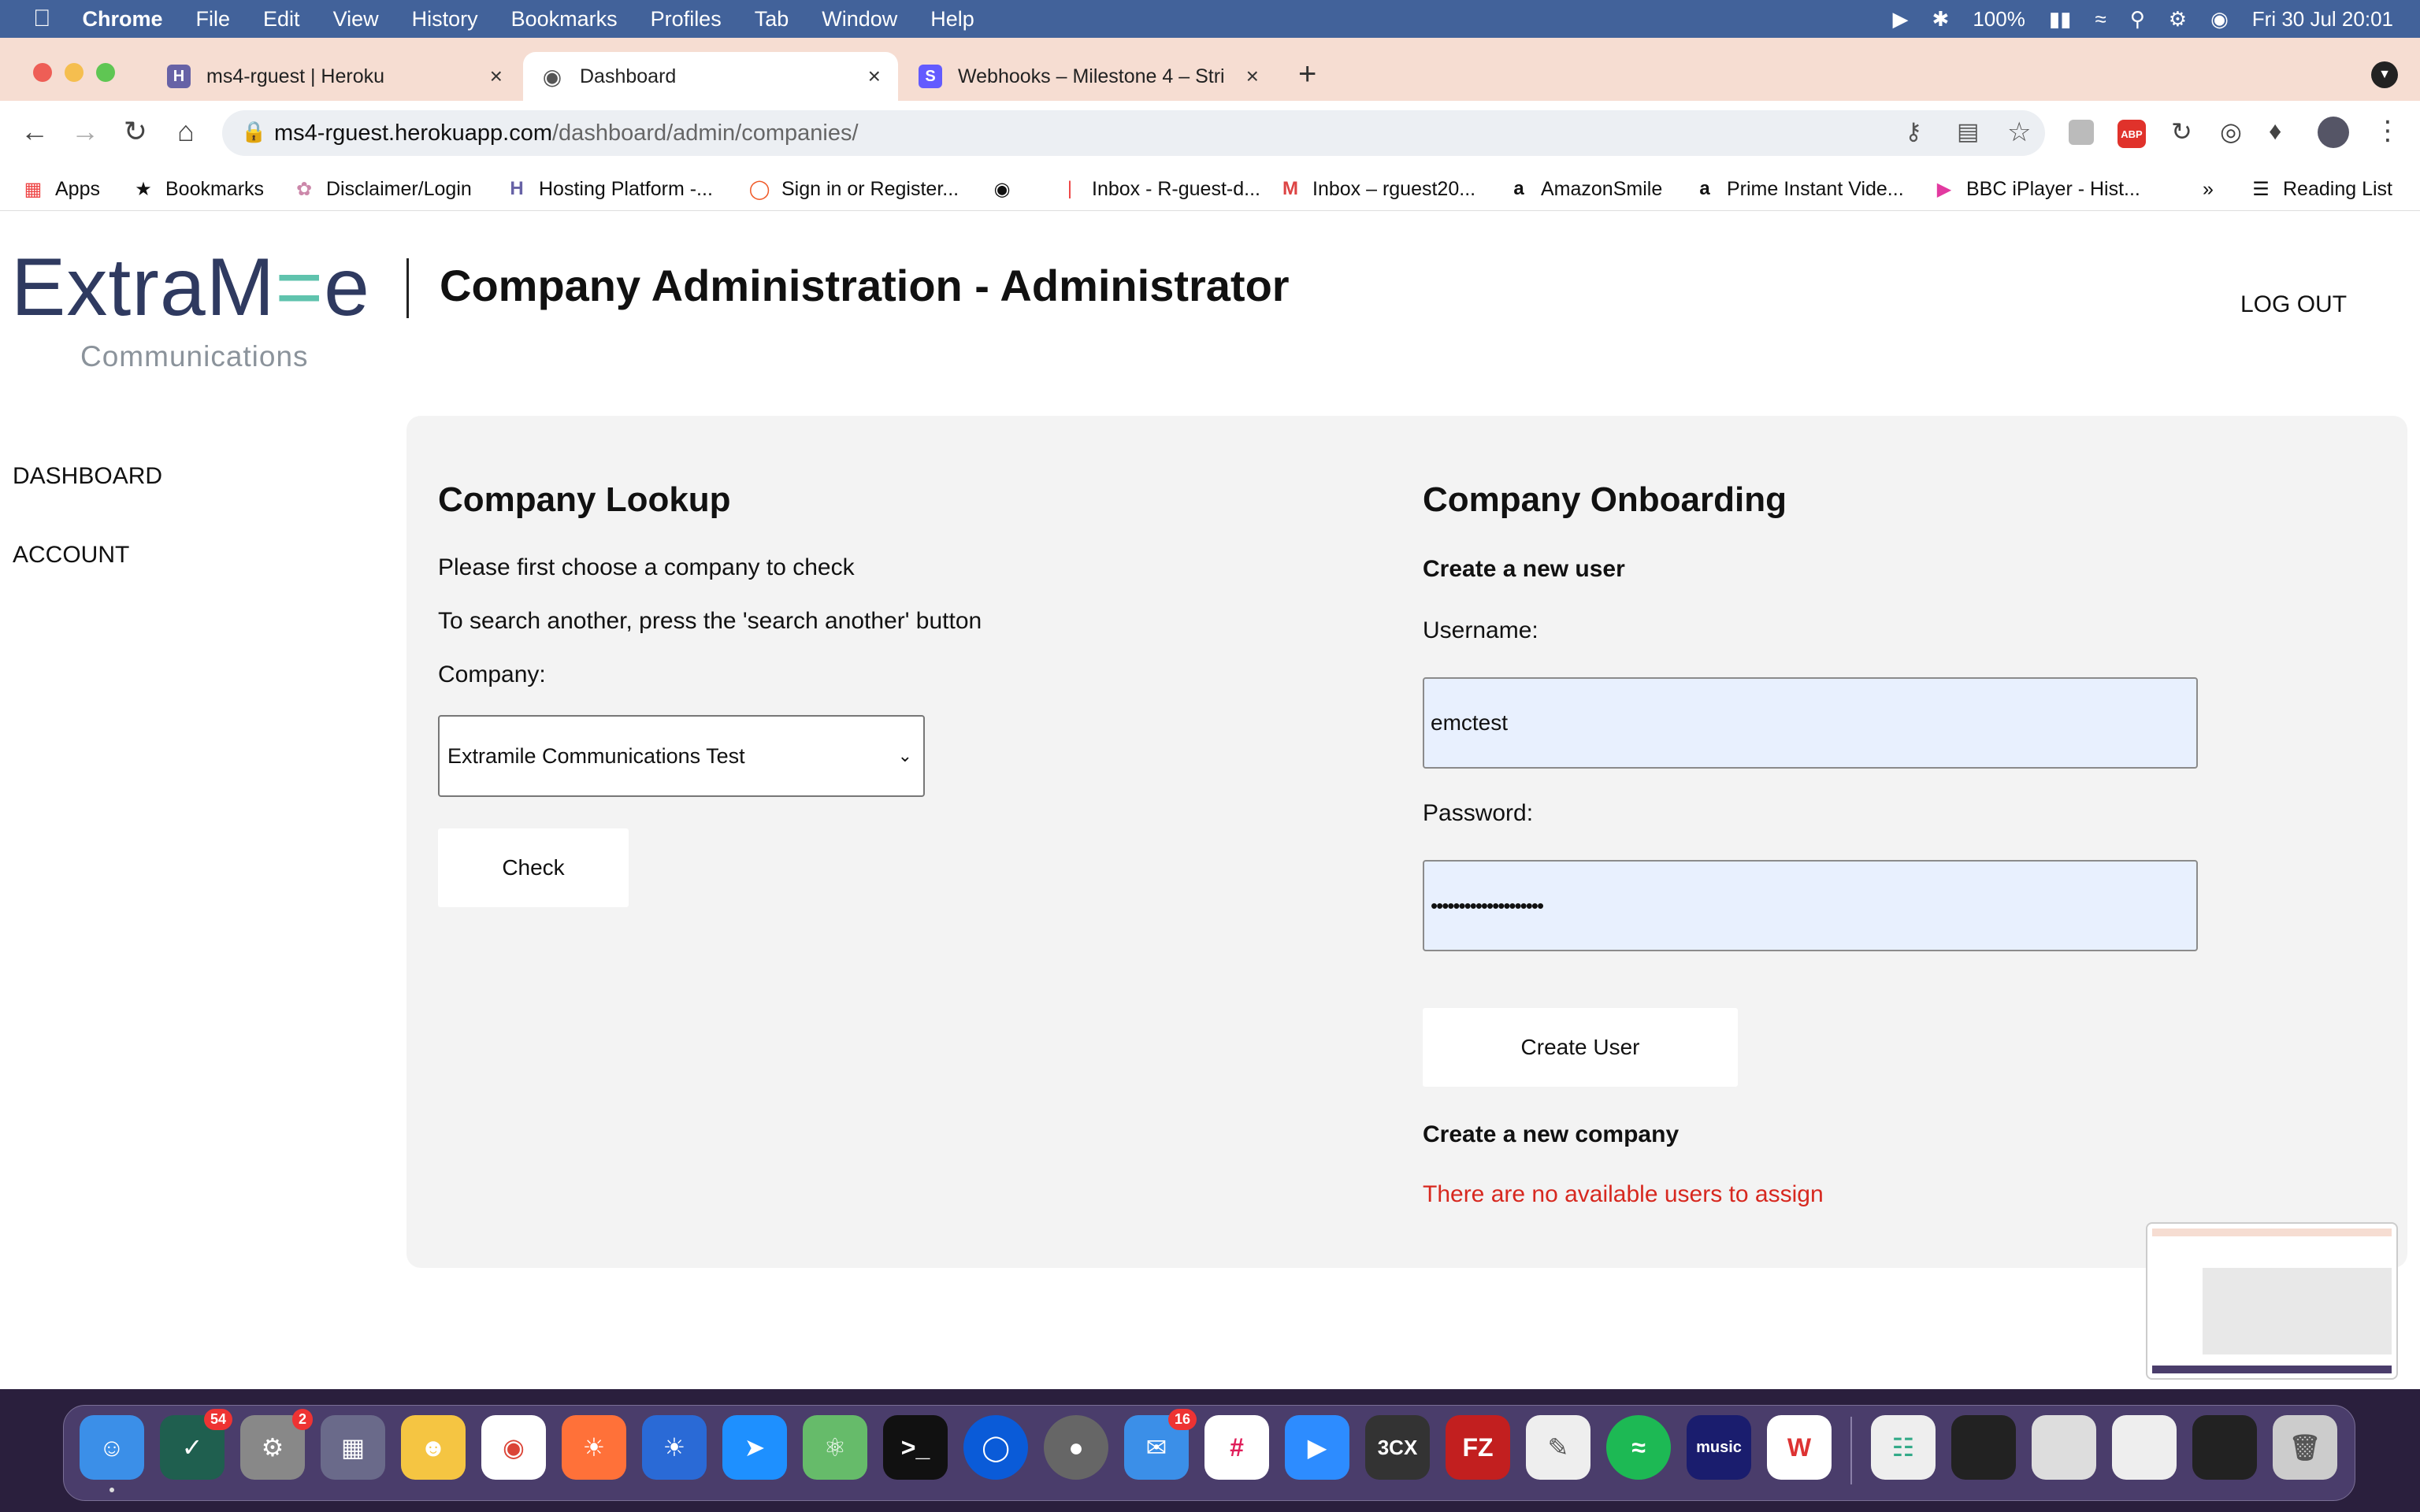 This screenshot has width=2420, height=1512. I want to click on slack-icon: #, so click(1236, 1447).